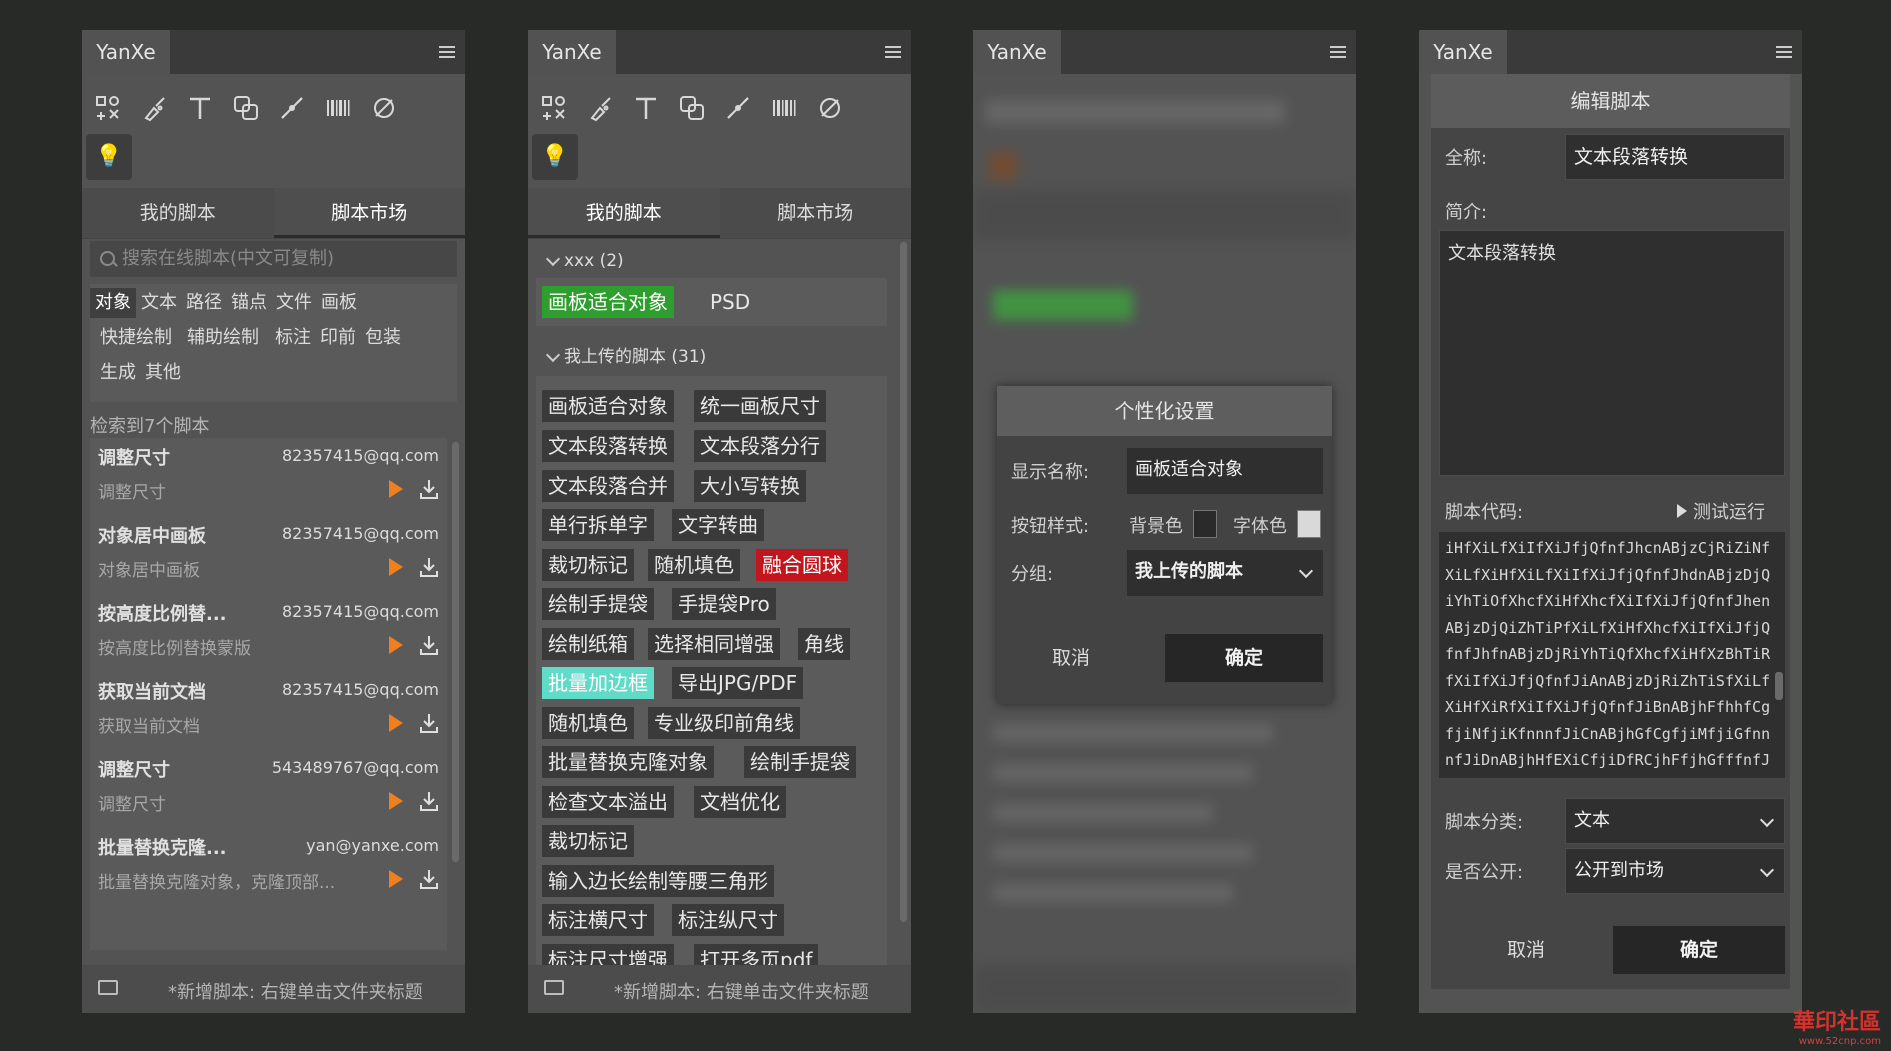  I want to click on fg-color-swatch, so click(1309, 524).